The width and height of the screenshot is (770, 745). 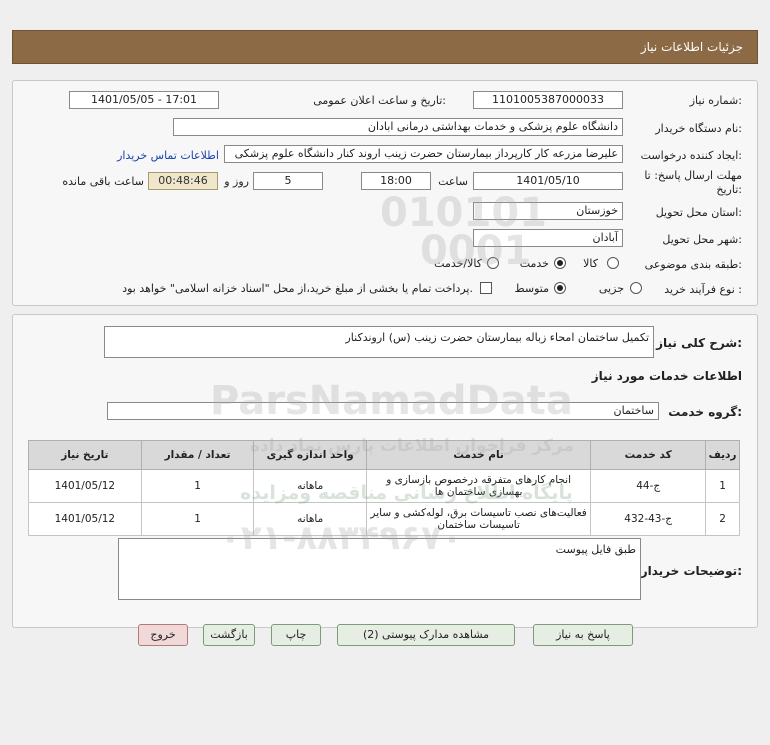 What do you see at coordinates (493, 263) in the screenshot?
I see `category-goods-service-radio` at bounding box center [493, 263].